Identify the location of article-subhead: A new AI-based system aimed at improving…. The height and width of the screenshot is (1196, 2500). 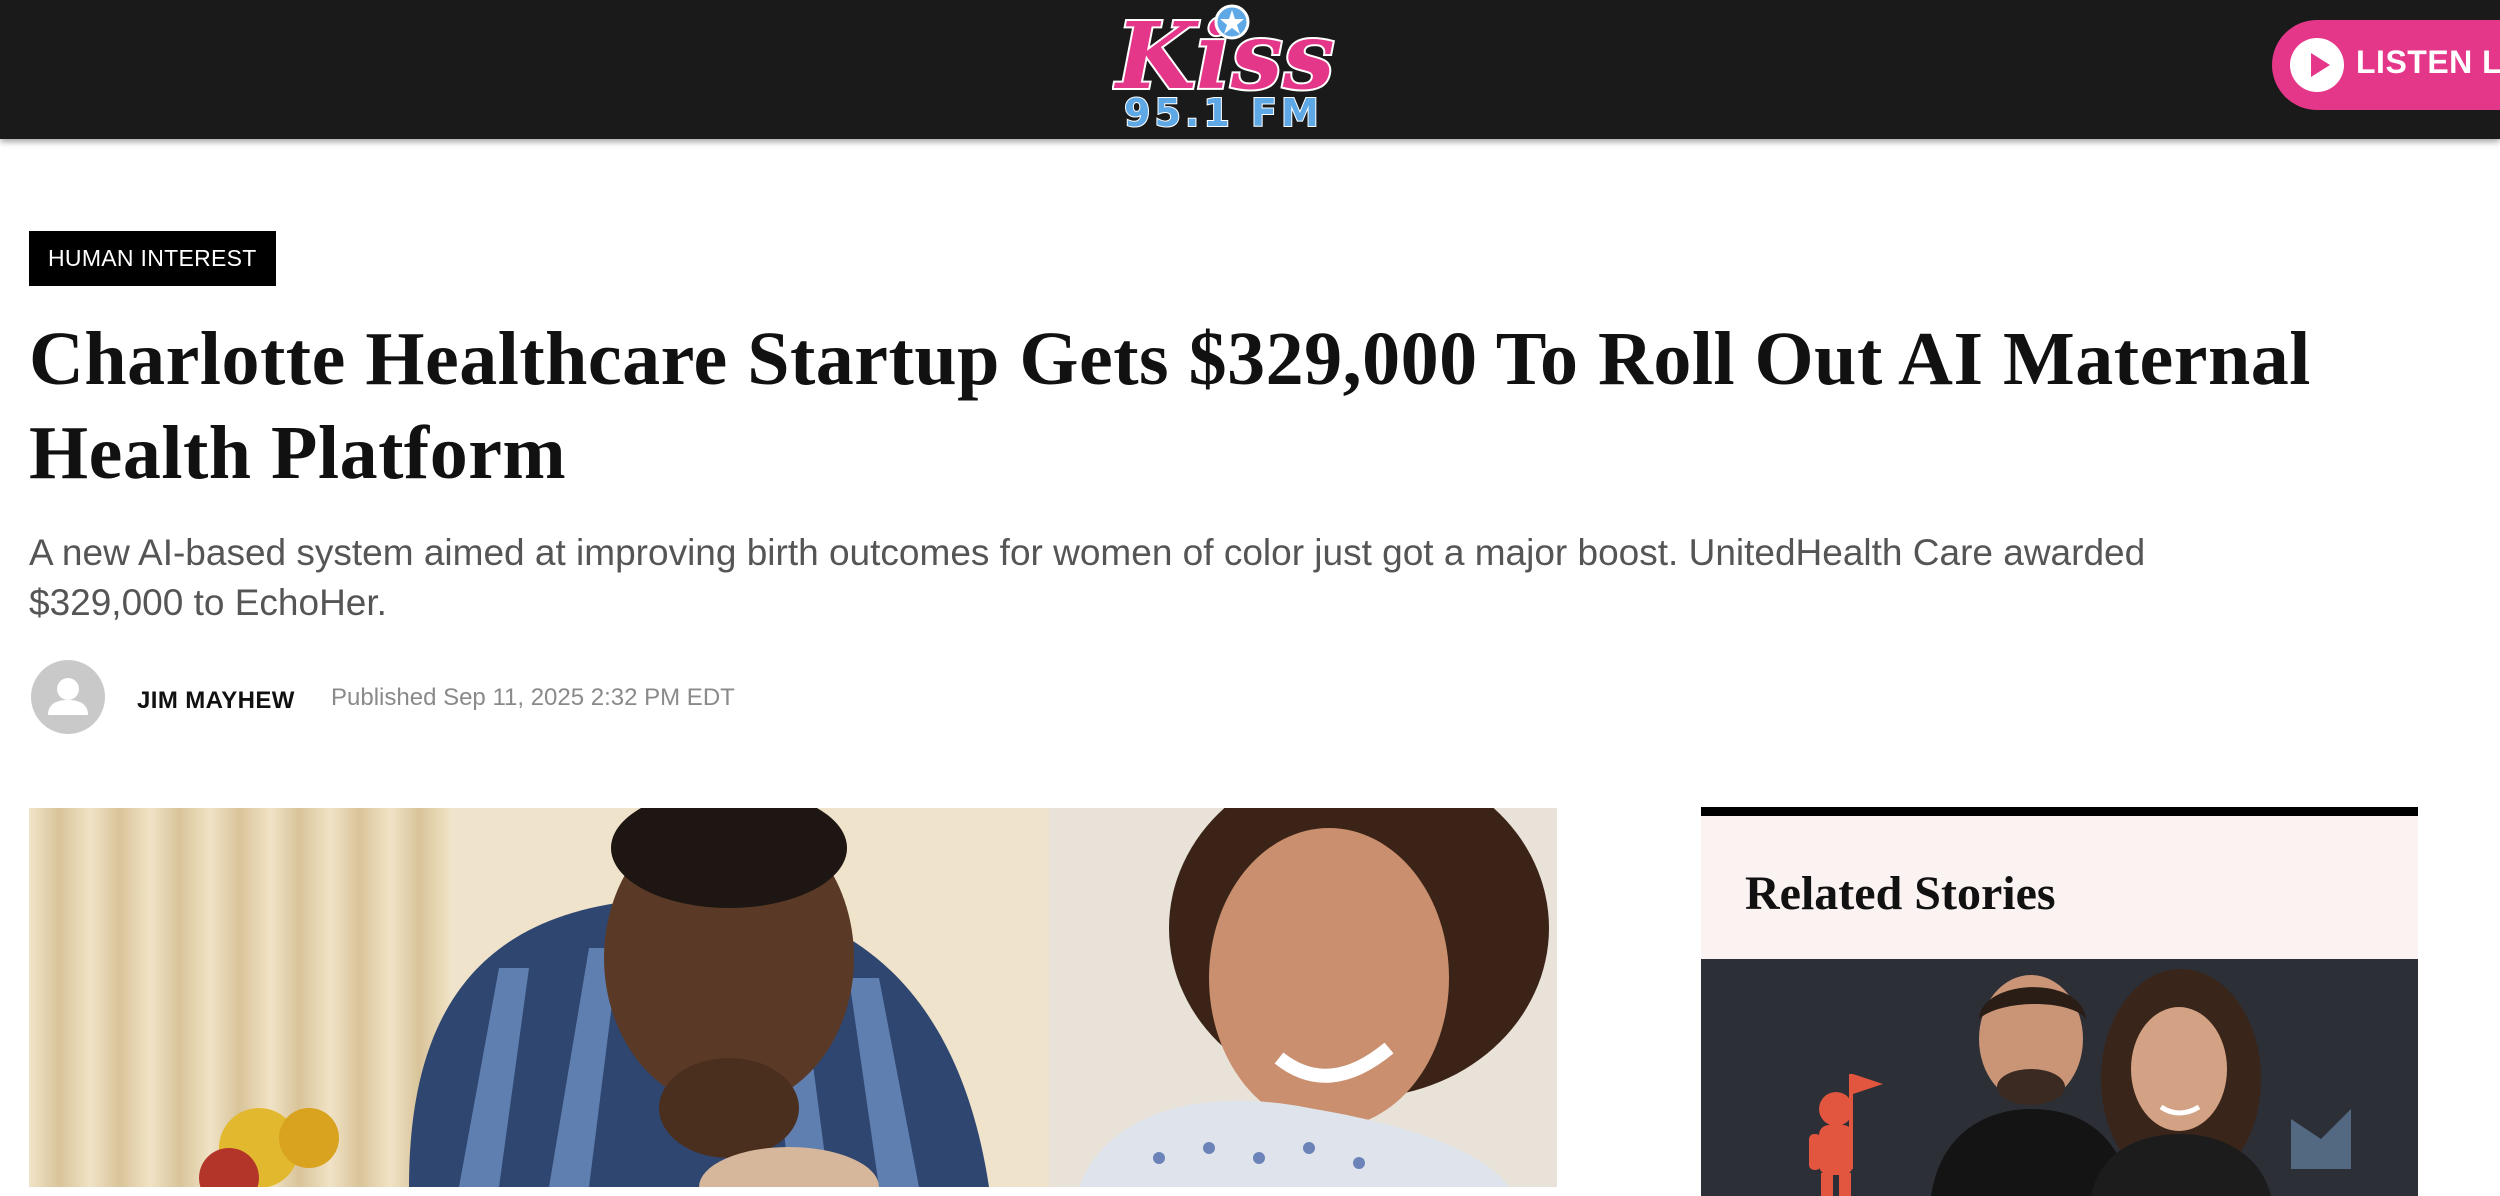
(1087, 577).